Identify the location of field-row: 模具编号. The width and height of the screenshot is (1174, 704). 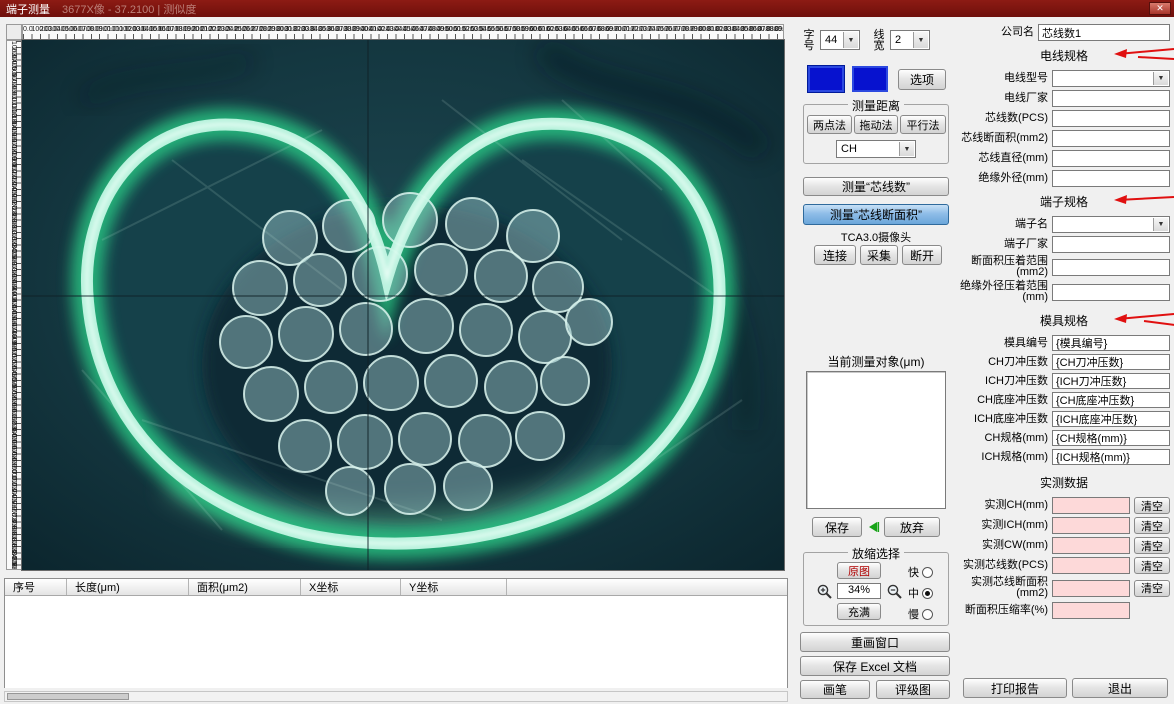
(1064, 343).